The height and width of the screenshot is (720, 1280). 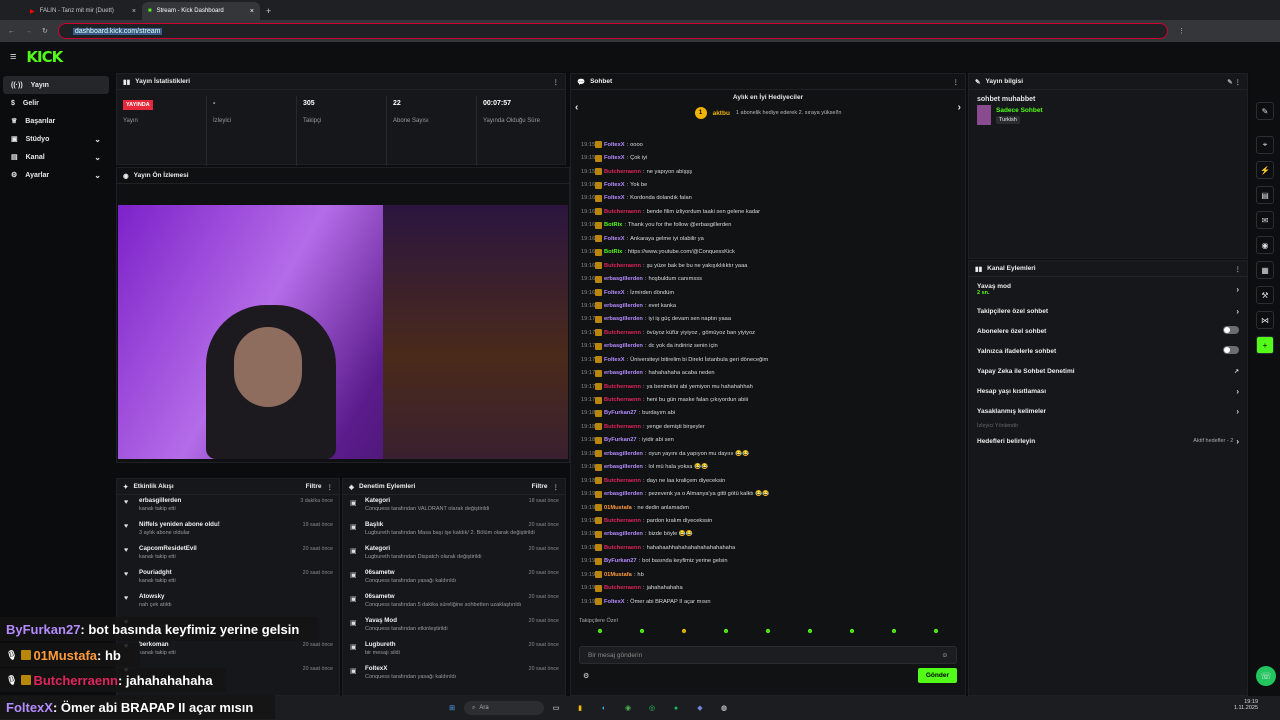 What do you see at coordinates (700, 708) in the screenshot?
I see `discord-icon: ◆` at bounding box center [700, 708].